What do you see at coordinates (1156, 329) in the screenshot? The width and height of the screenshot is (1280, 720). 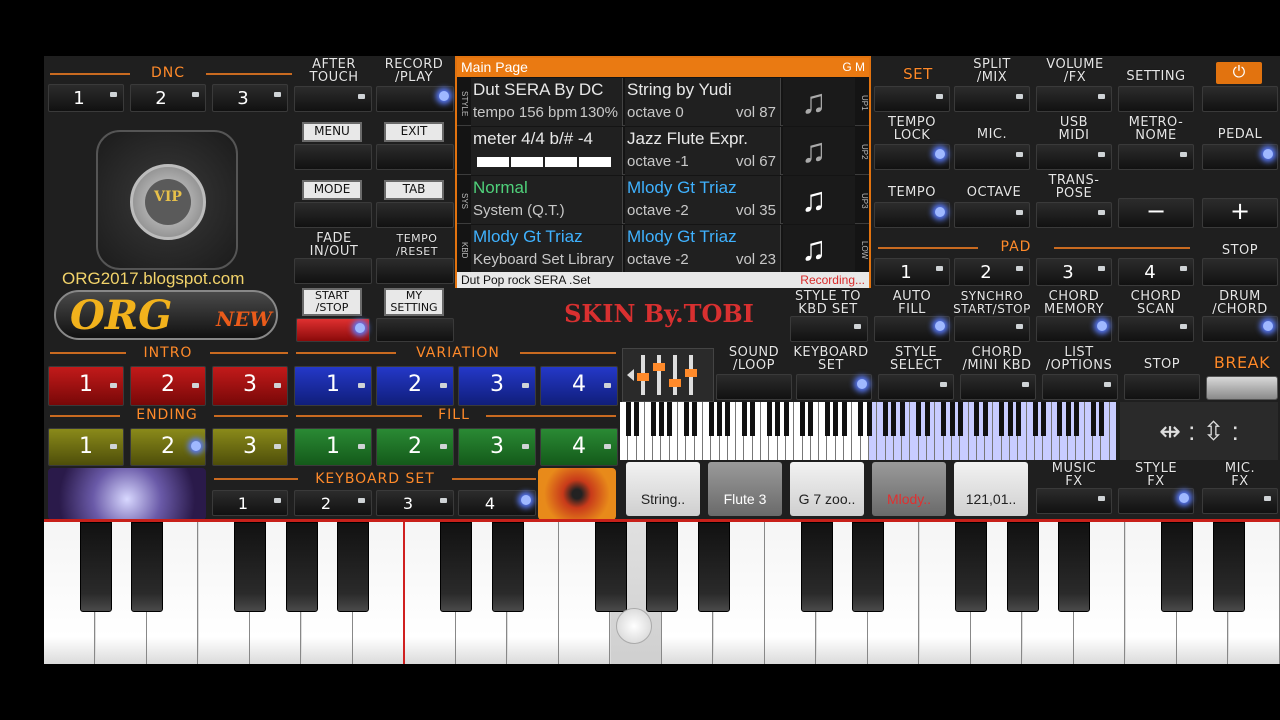 I see `chord-scan-button` at bounding box center [1156, 329].